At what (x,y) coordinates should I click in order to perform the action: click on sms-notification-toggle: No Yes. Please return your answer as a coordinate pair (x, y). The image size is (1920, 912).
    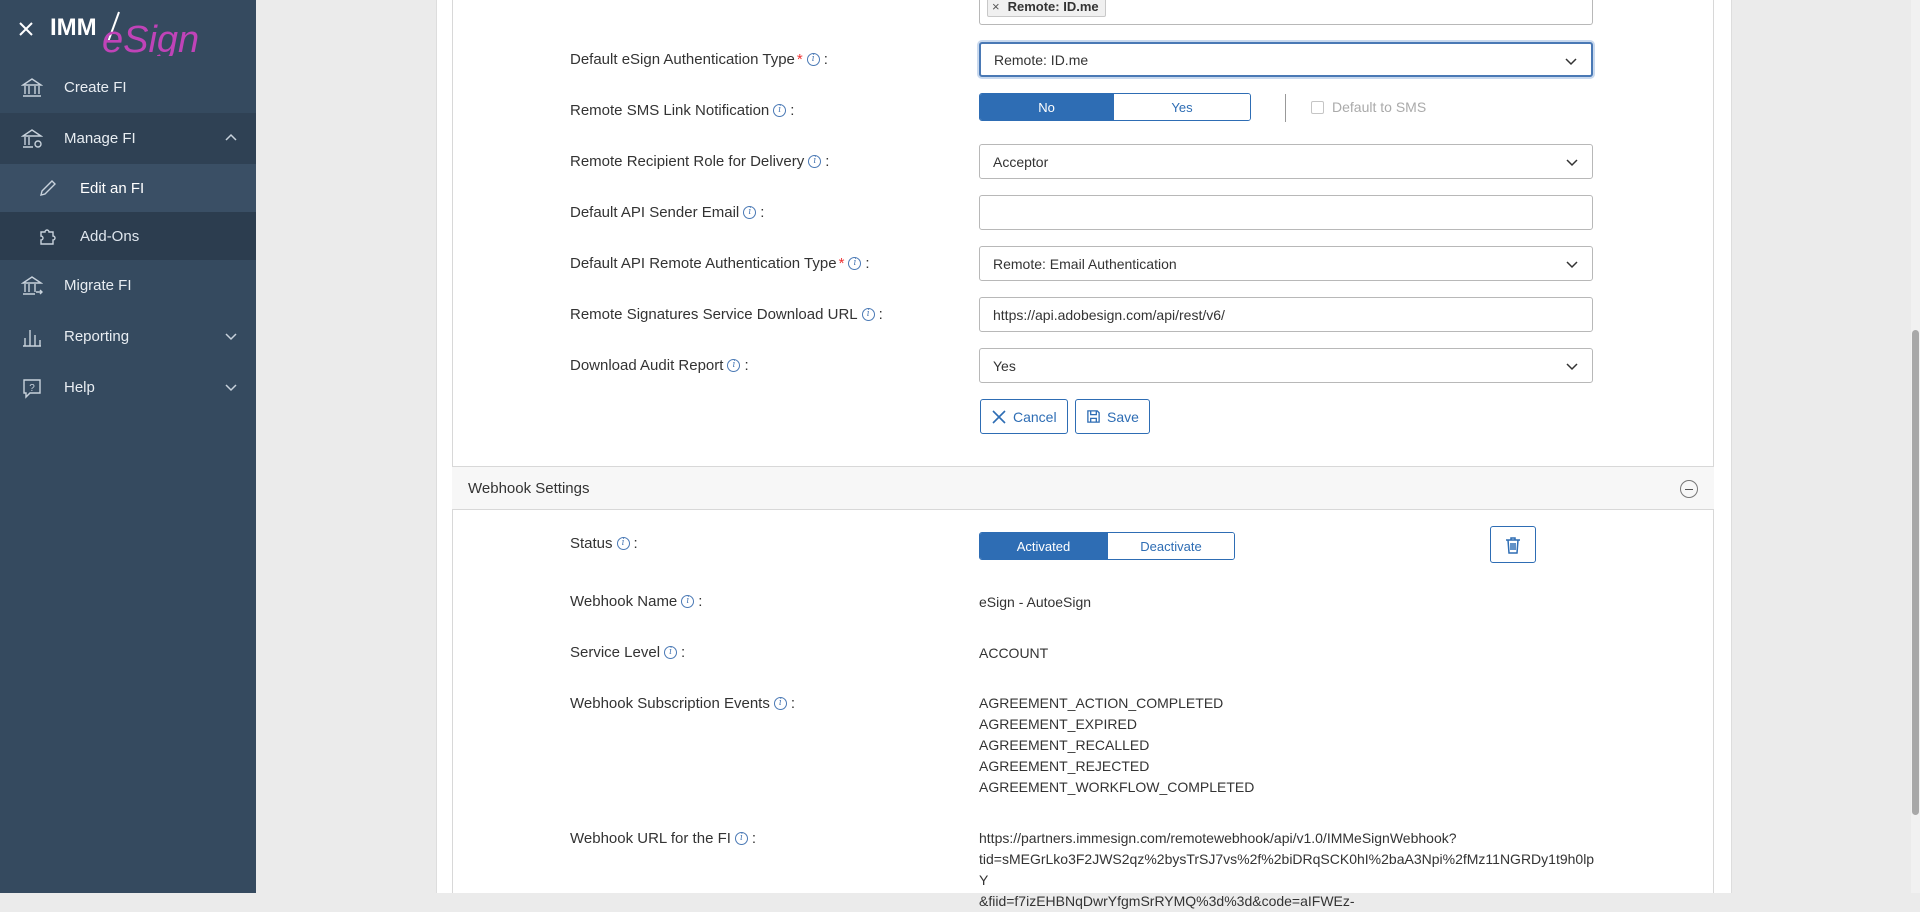
    Looking at the image, I should click on (1115, 107).